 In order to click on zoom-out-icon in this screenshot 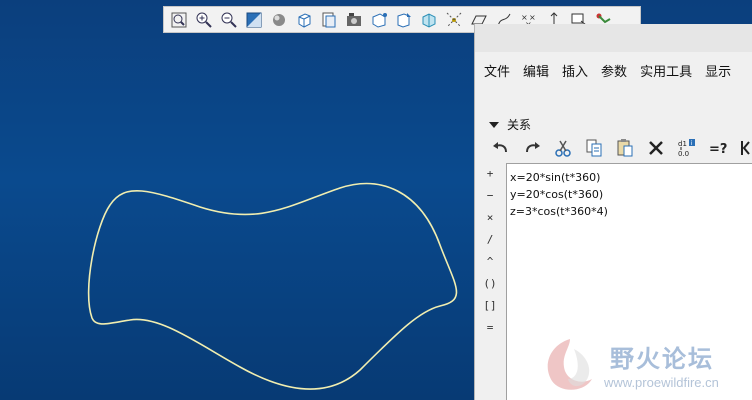, I will do `click(229, 20)`.